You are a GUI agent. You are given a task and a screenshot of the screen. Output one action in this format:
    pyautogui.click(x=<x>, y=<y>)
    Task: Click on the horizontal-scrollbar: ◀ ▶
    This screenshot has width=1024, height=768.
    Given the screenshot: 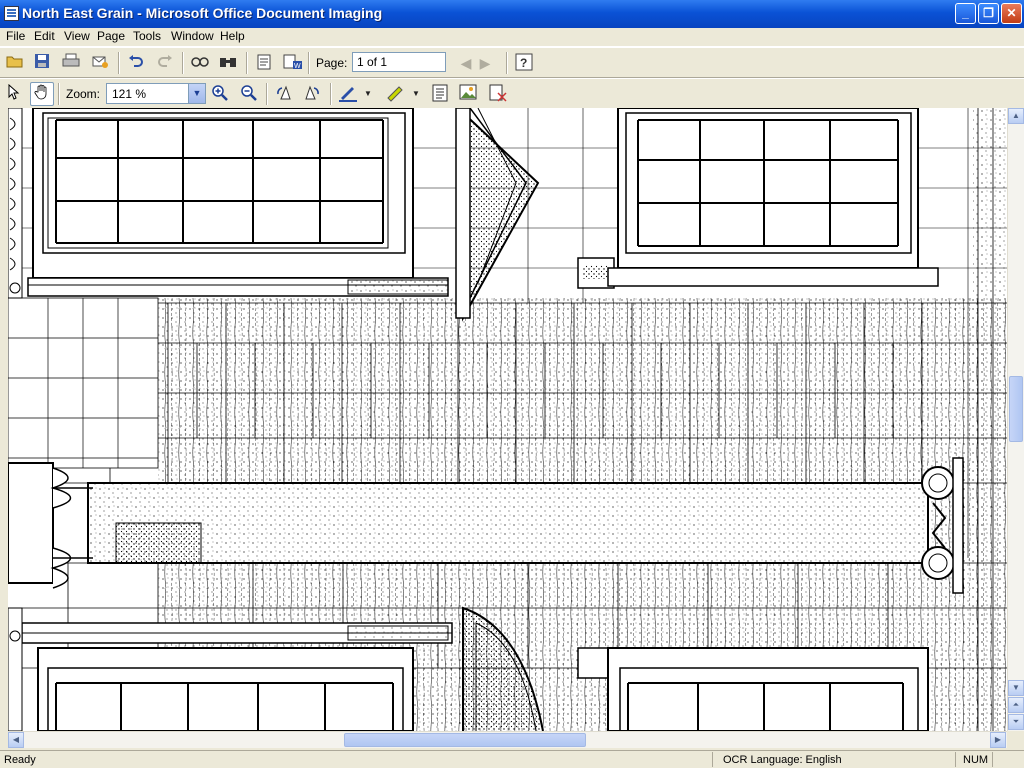 What is the action you would take?
    pyautogui.click(x=507, y=739)
    